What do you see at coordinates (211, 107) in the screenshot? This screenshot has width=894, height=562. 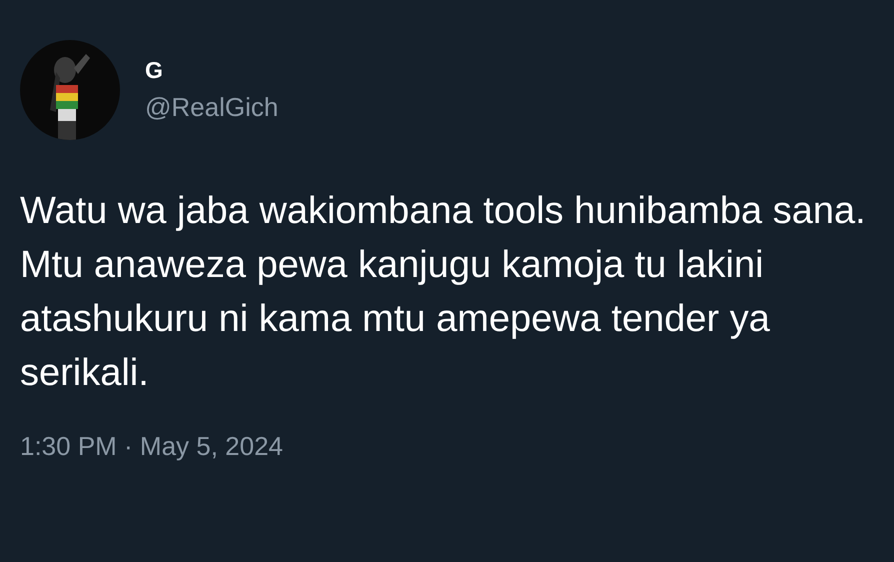 I see `author-handle: @RealGich` at bounding box center [211, 107].